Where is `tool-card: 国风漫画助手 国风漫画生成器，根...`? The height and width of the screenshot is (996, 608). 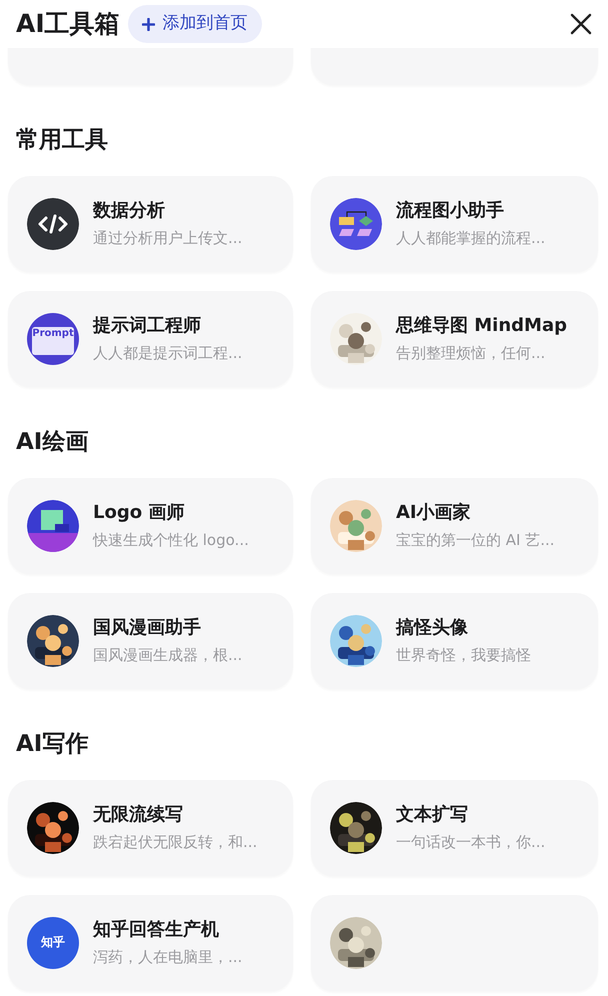
tool-card: 国风漫画助手 国风漫画生成器，根... is located at coordinates (150, 641).